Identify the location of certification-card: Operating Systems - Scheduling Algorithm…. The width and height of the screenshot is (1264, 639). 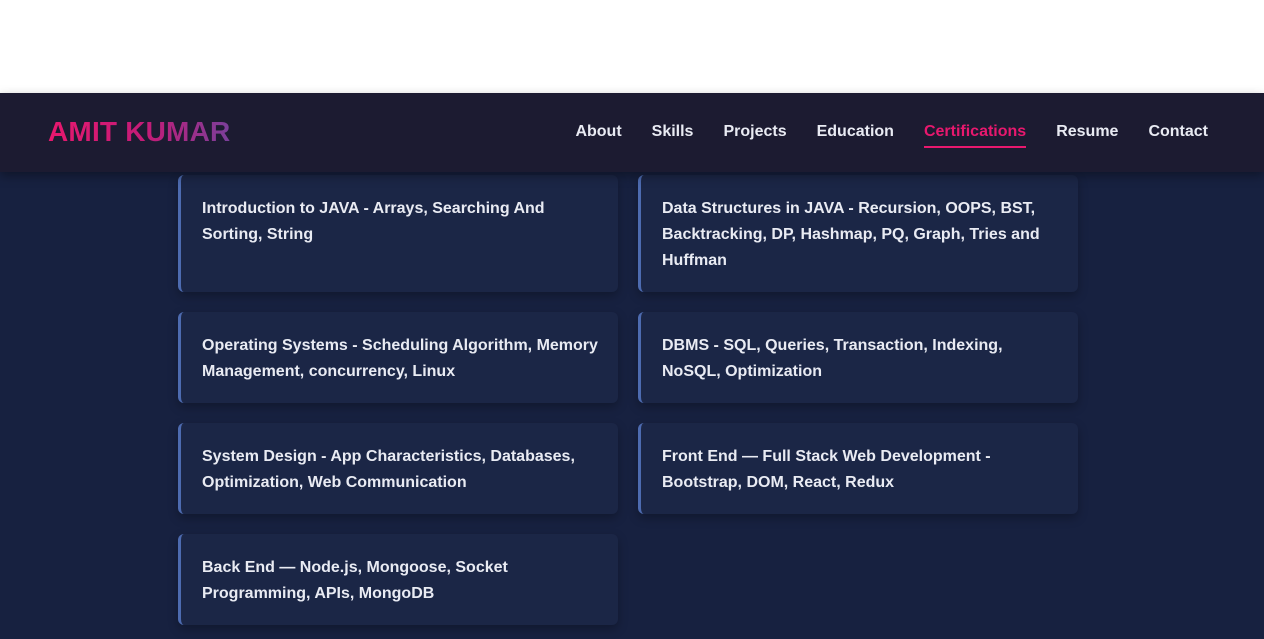
(398, 357).